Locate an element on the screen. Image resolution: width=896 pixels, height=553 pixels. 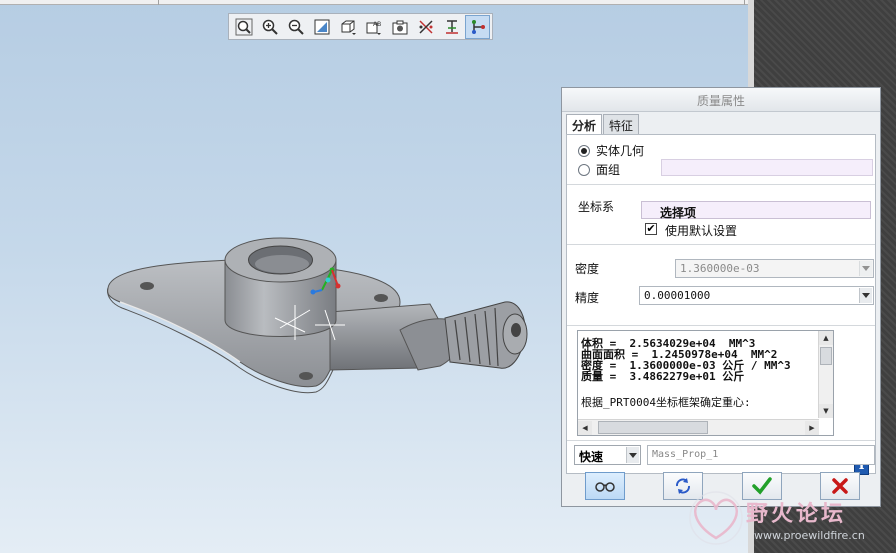
zoom-fit-icon is located at coordinates (243, 27).